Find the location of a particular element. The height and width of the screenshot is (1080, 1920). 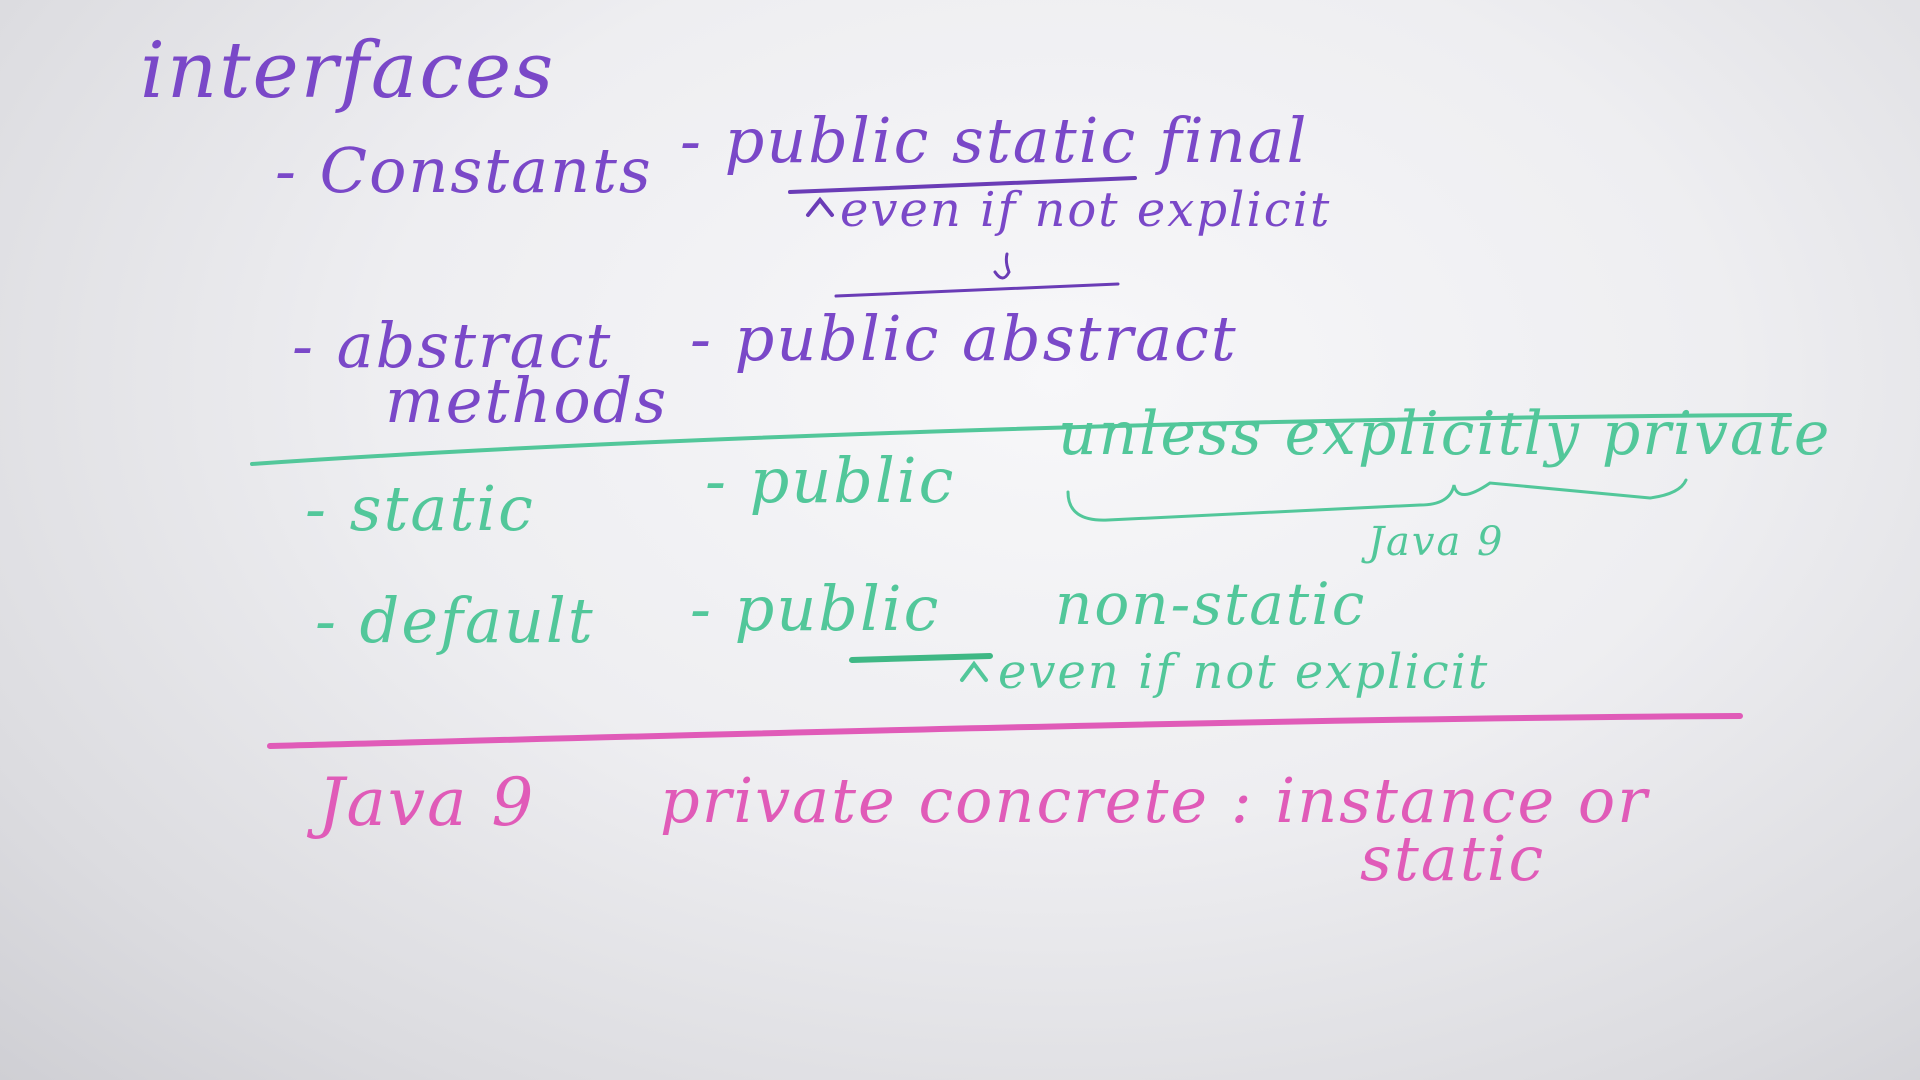

item-abstract-line2: methods is located at coordinates (527, 400).